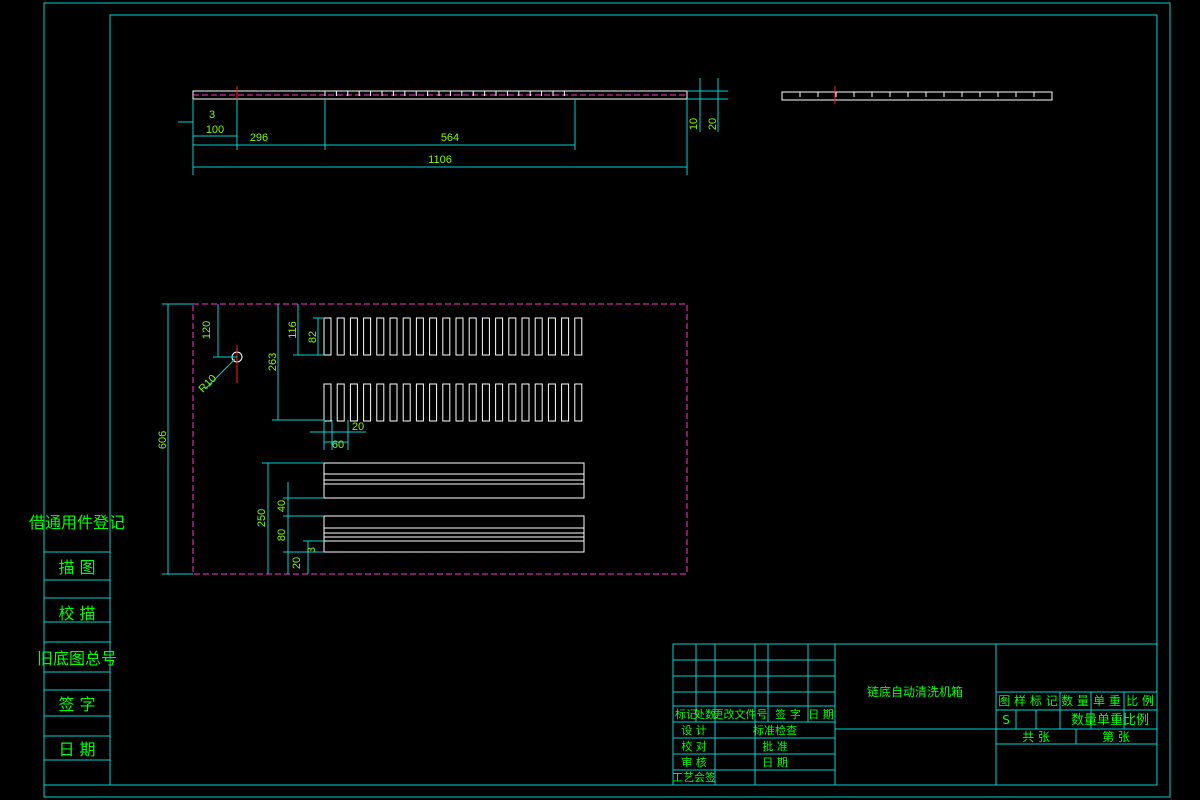  Describe the element at coordinates (694, 762) in the screenshot. I see `tb-row-review: 审 核` at that location.